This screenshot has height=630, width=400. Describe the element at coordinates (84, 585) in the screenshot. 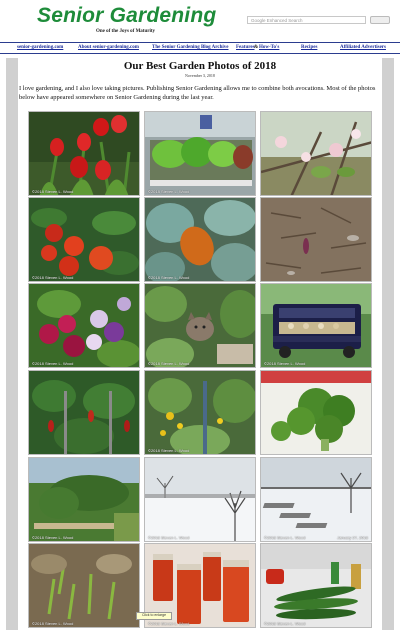

I see `photo-garlic-shoots: ©2018 Steven L. Wood` at that location.